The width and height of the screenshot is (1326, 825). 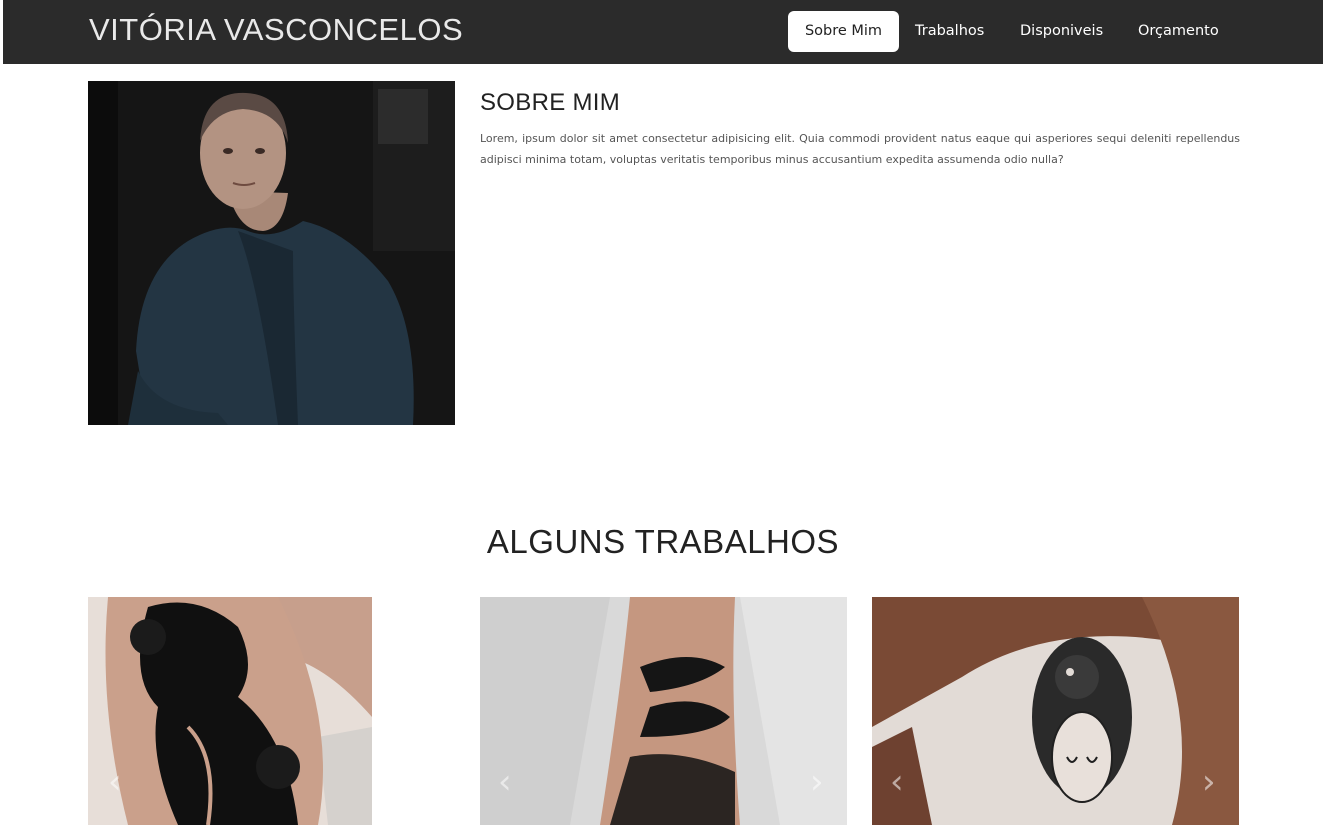 I want to click on nav-sobre-mim: Sobre Mim, so click(x=843, y=31).